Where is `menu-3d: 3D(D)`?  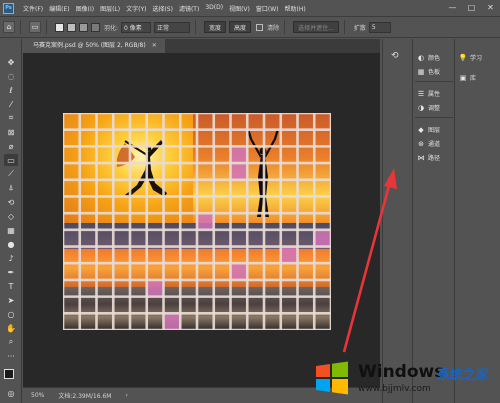 menu-3d: 3D(D) is located at coordinates (214, 8).